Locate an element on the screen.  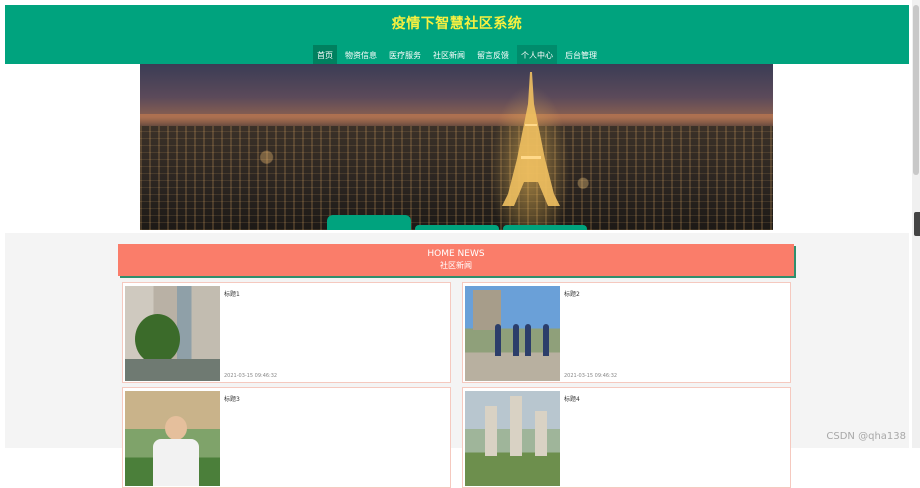
side-float-tab is located at coordinates (917, 224).